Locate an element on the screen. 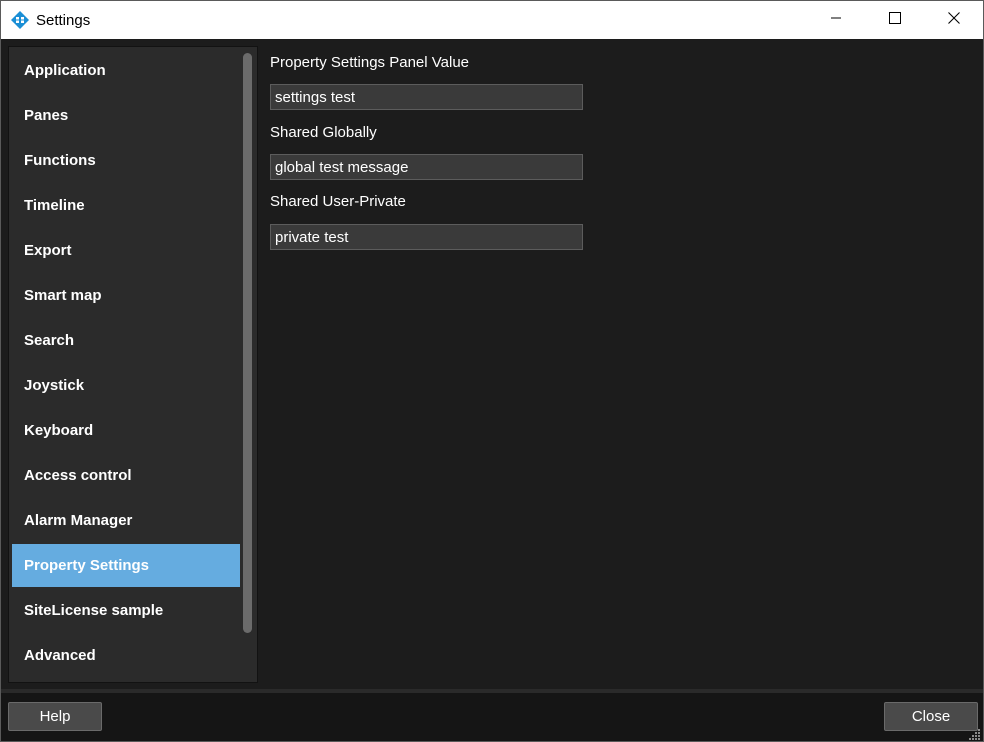 Image resolution: width=984 pixels, height=742 pixels. sidebar-item-alarm-manager: Alarm Manager is located at coordinates (126, 520).